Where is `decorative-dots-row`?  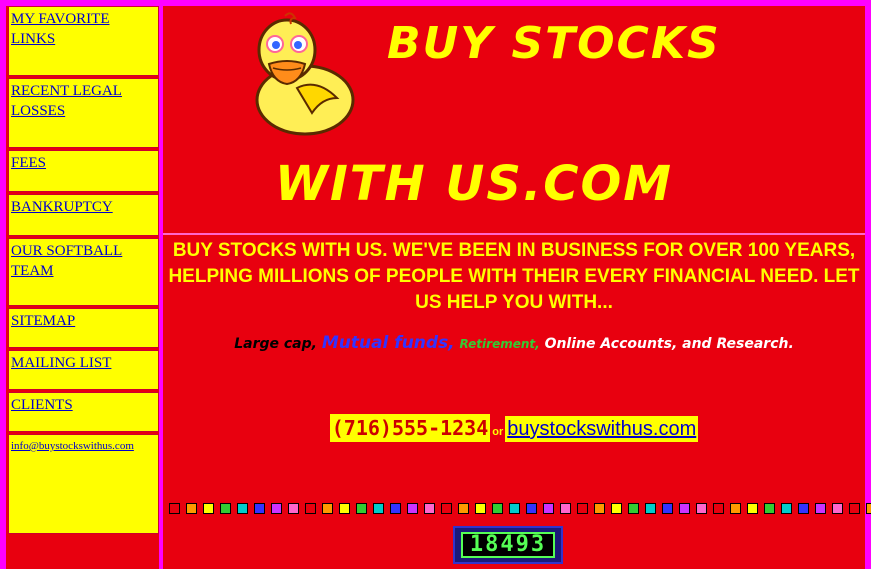
decorative-dots-row is located at coordinates (520, 508).